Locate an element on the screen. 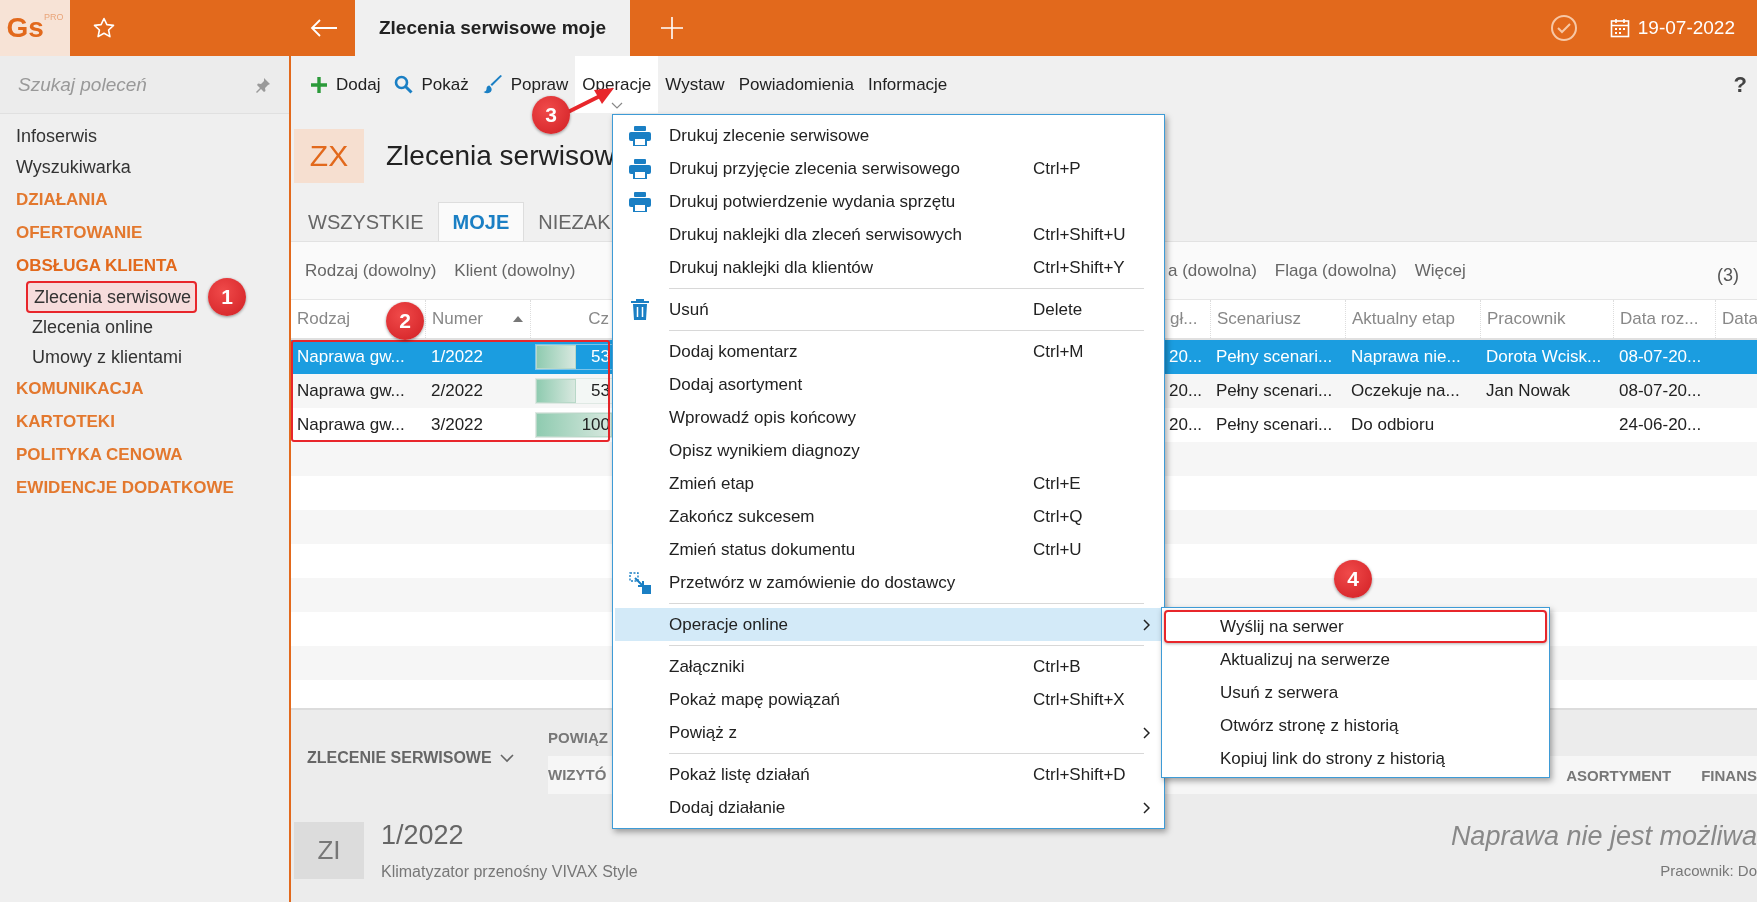 The width and height of the screenshot is (1757, 902). status-text: Naprawa nie jest możliwa is located at coordinates (1603, 836).